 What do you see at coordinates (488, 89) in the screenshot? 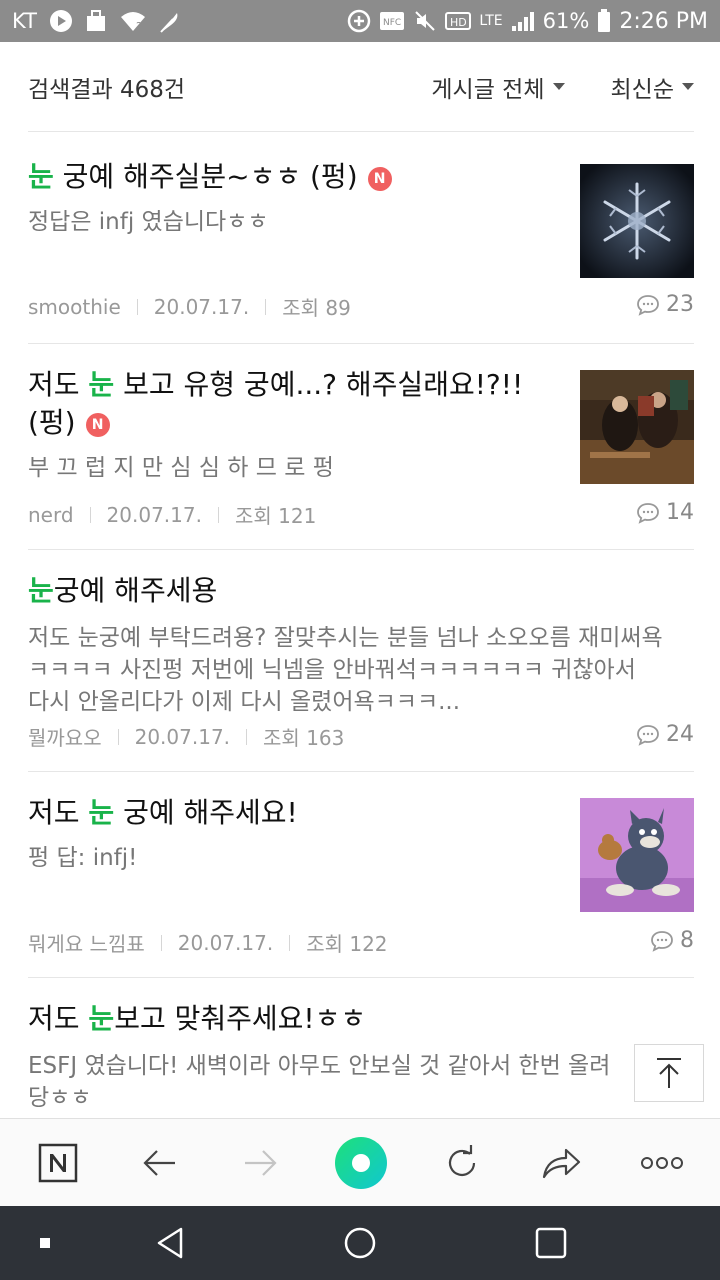
I see `board-filter-label: 게시글 전체` at bounding box center [488, 89].